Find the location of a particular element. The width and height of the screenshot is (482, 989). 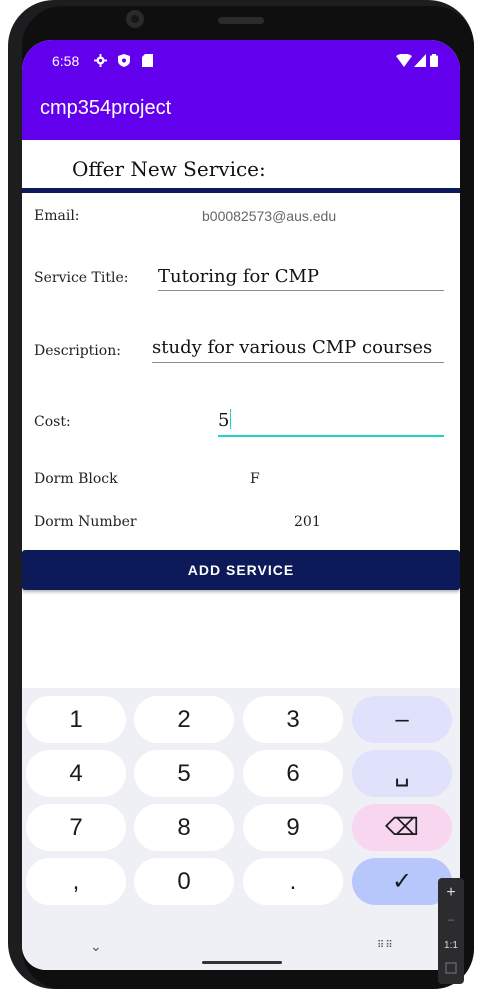

text-cursor is located at coordinates (231, 419).